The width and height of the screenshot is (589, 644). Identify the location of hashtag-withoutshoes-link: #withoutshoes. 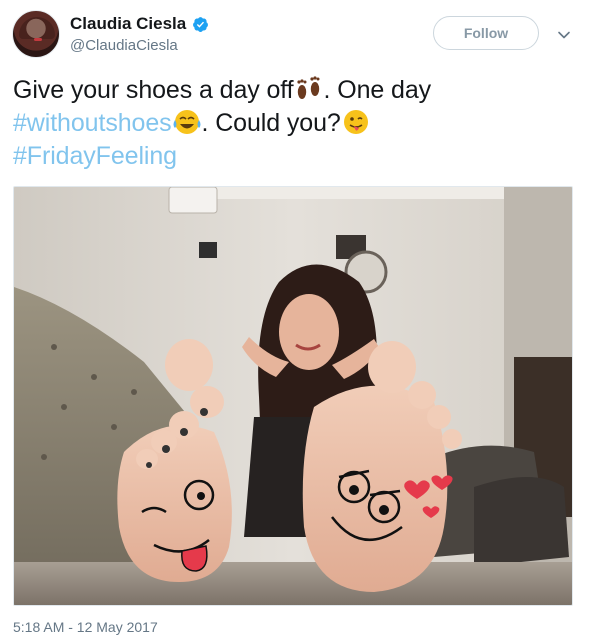
(92, 123).